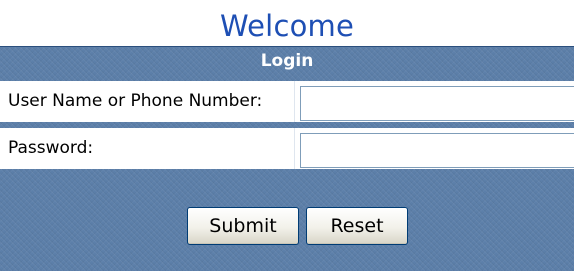 The height and width of the screenshot is (271, 574). I want to click on login-actions: Submit Reset, so click(287, 227).